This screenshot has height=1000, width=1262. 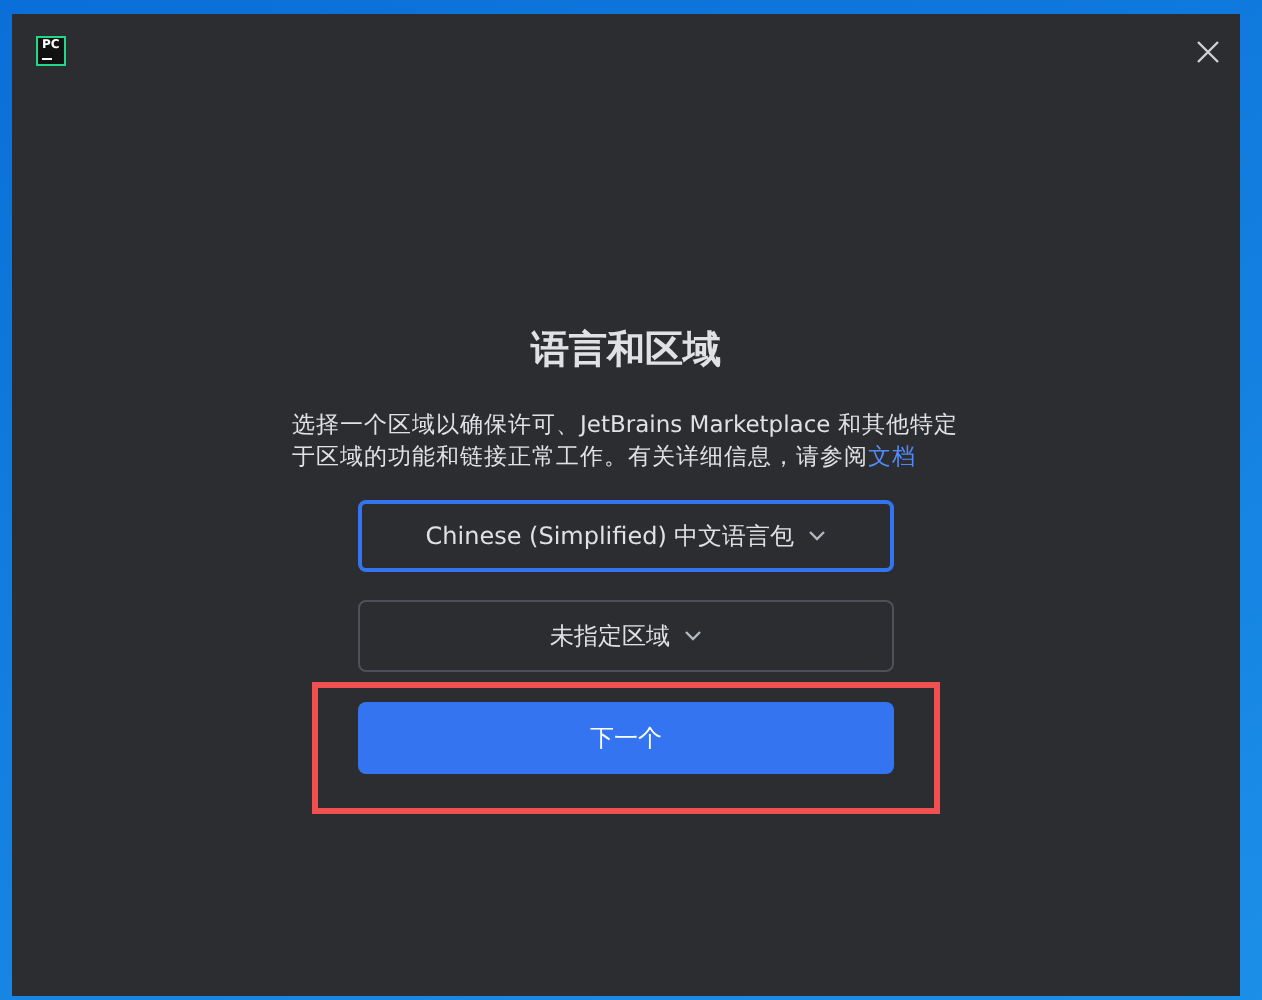 I want to click on dropdown: 未指定区域, so click(x=626, y=636).